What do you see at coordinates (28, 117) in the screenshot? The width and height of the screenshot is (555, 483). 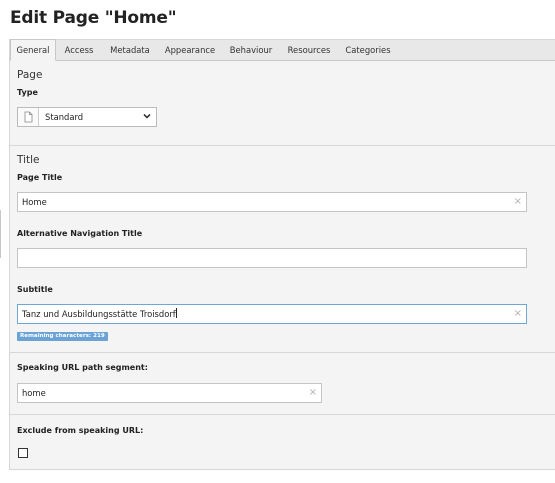 I see `document-icon` at bounding box center [28, 117].